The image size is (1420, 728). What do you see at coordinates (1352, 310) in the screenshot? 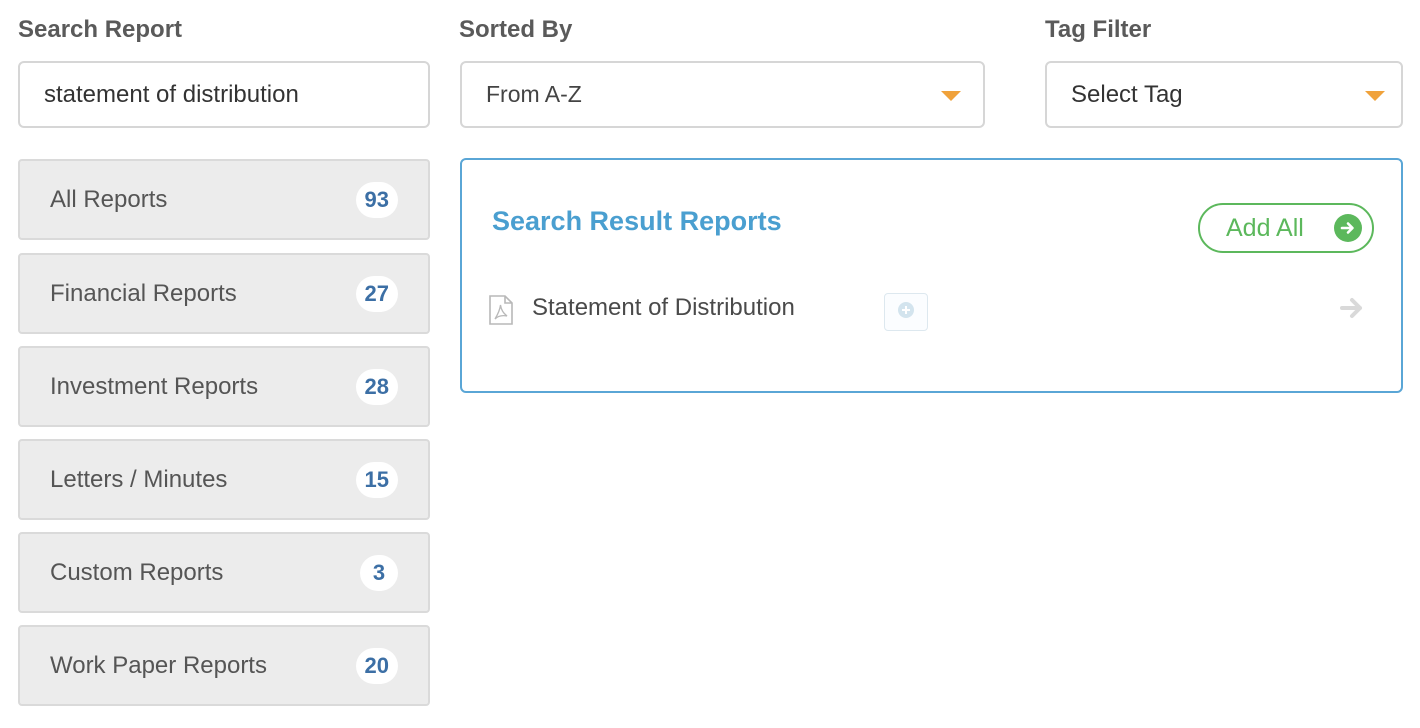
I see `arrow-right-icon` at bounding box center [1352, 310].